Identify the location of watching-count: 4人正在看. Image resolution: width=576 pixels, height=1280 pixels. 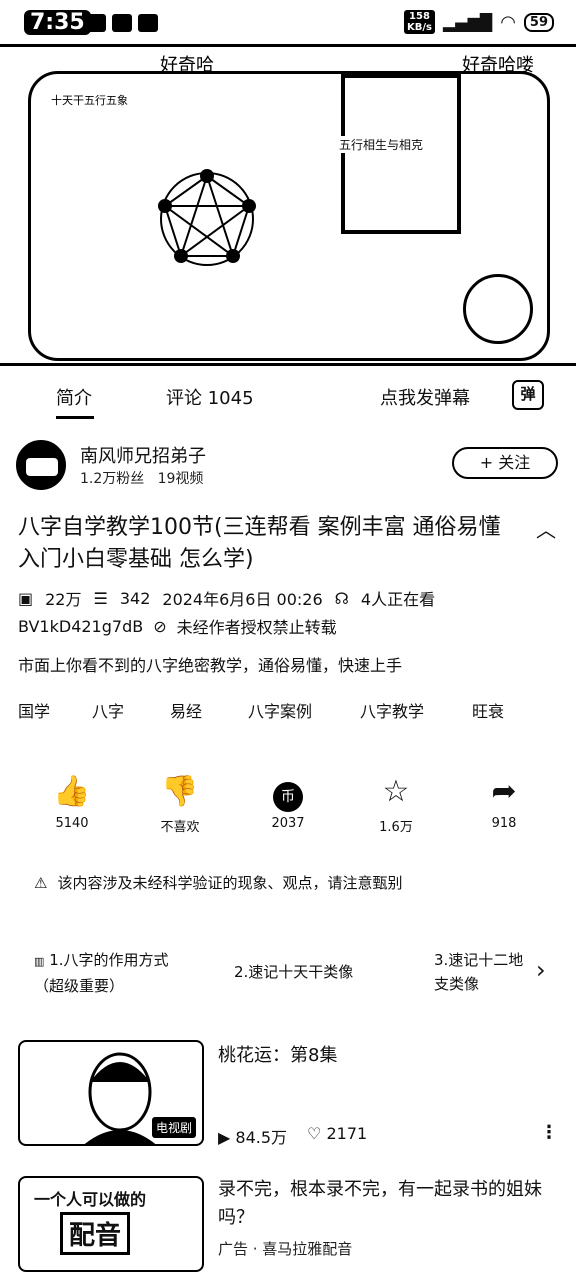
(398, 599).